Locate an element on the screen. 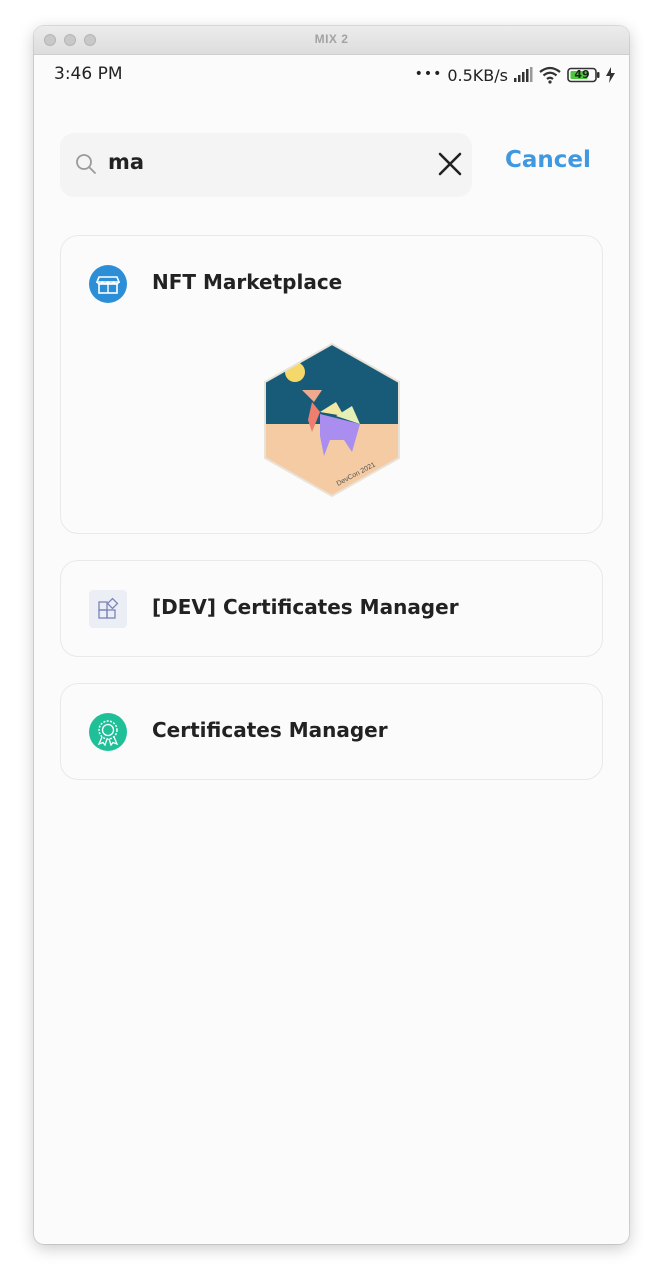 The width and height of the screenshot is (663, 1286). nft-preview-image: DevCon 2021 is located at coordinates (332, 420).